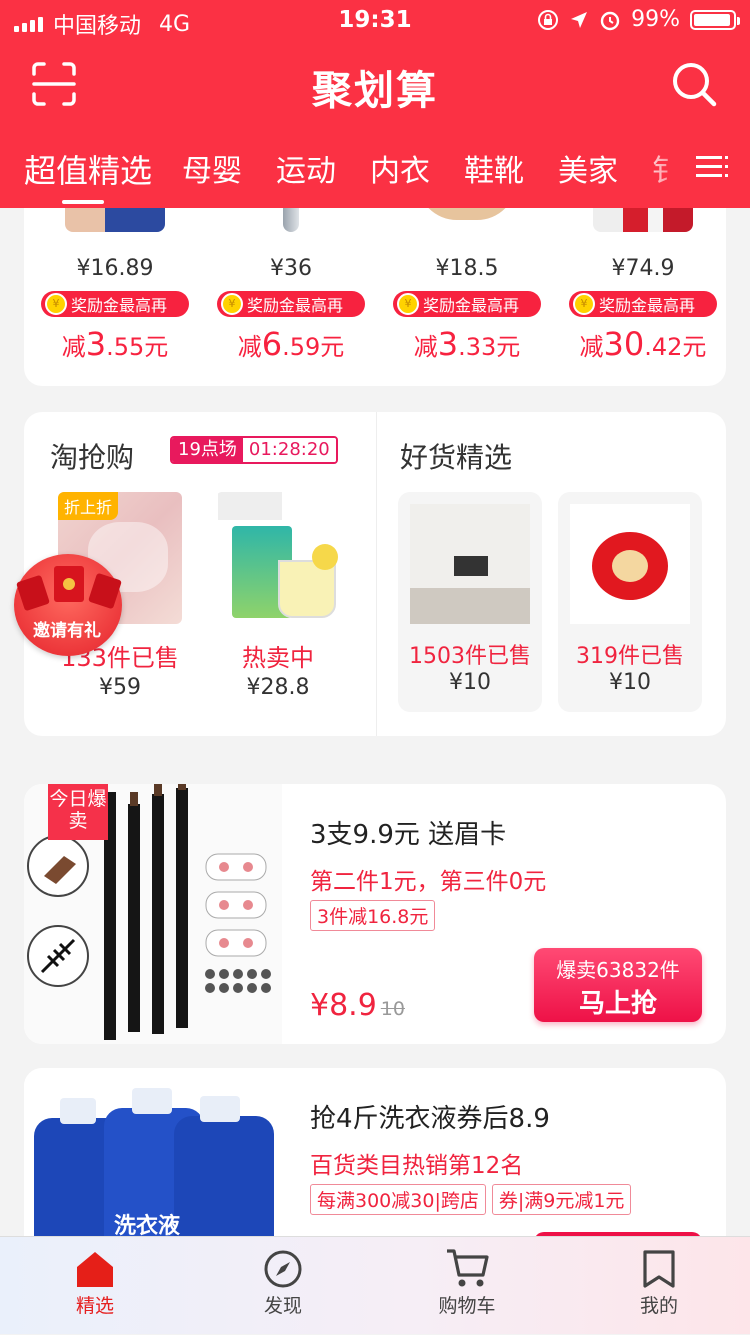  What do you see at coordinates (712, 167) in the screenshot?
I see `menu-icon` at bounding box center [712, 167].